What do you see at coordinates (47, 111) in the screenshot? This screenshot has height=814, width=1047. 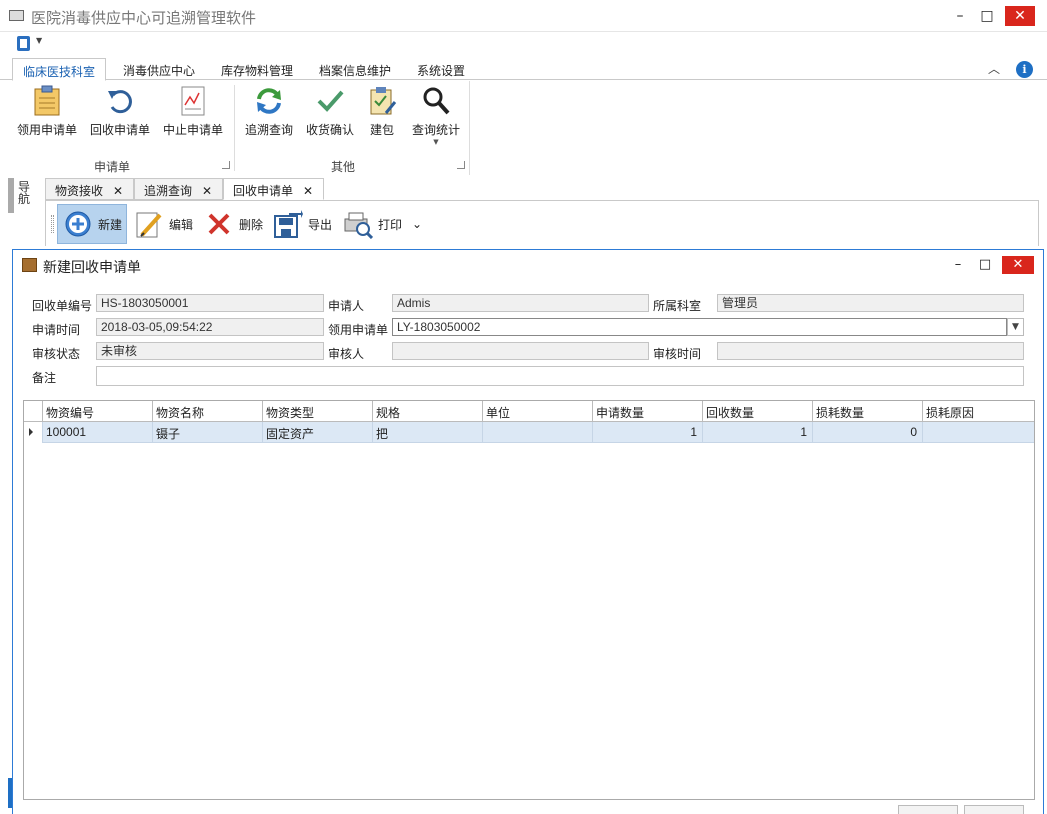 I see `requisition-button: 领用申请单` at bounding box center [47, 111].